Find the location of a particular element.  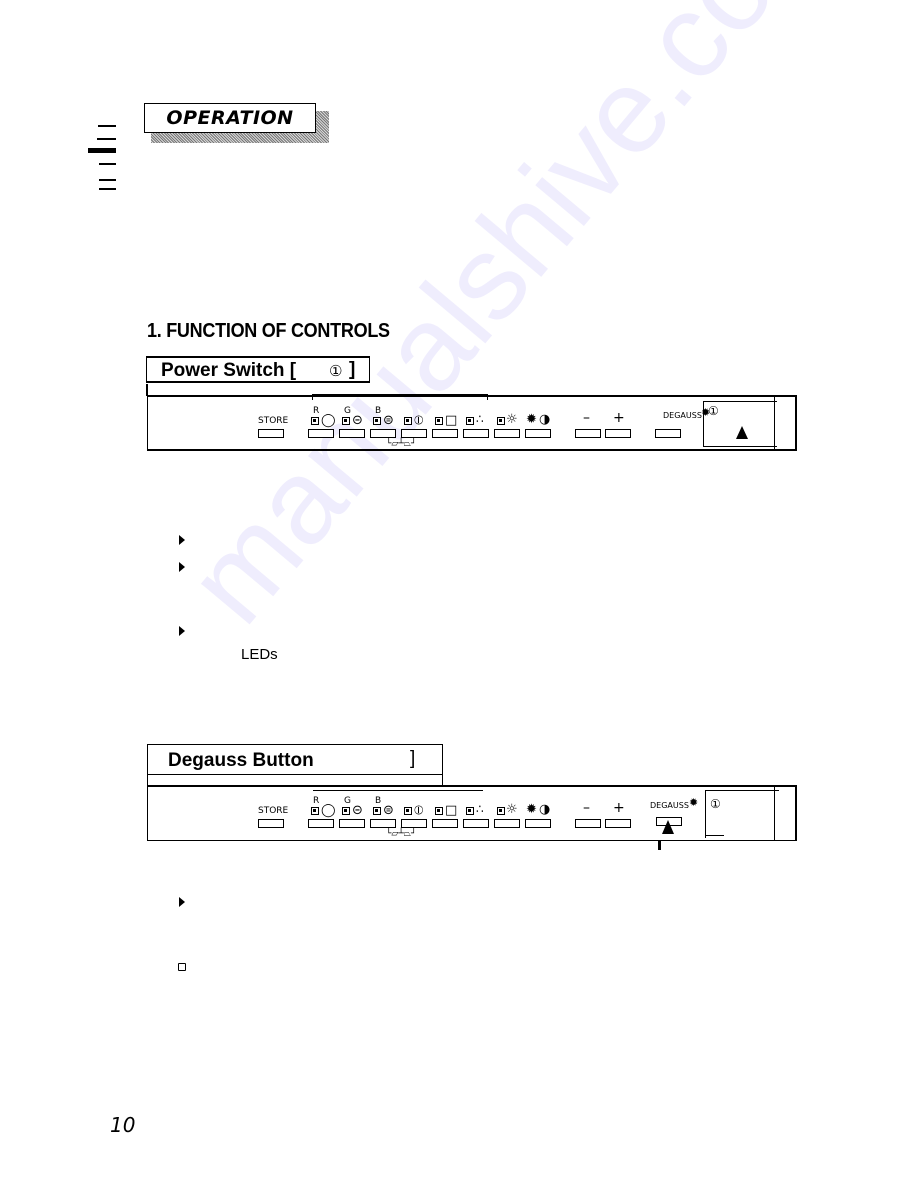

power-switch-title-text: Power Switch [ is located at coordinates (229, 370).